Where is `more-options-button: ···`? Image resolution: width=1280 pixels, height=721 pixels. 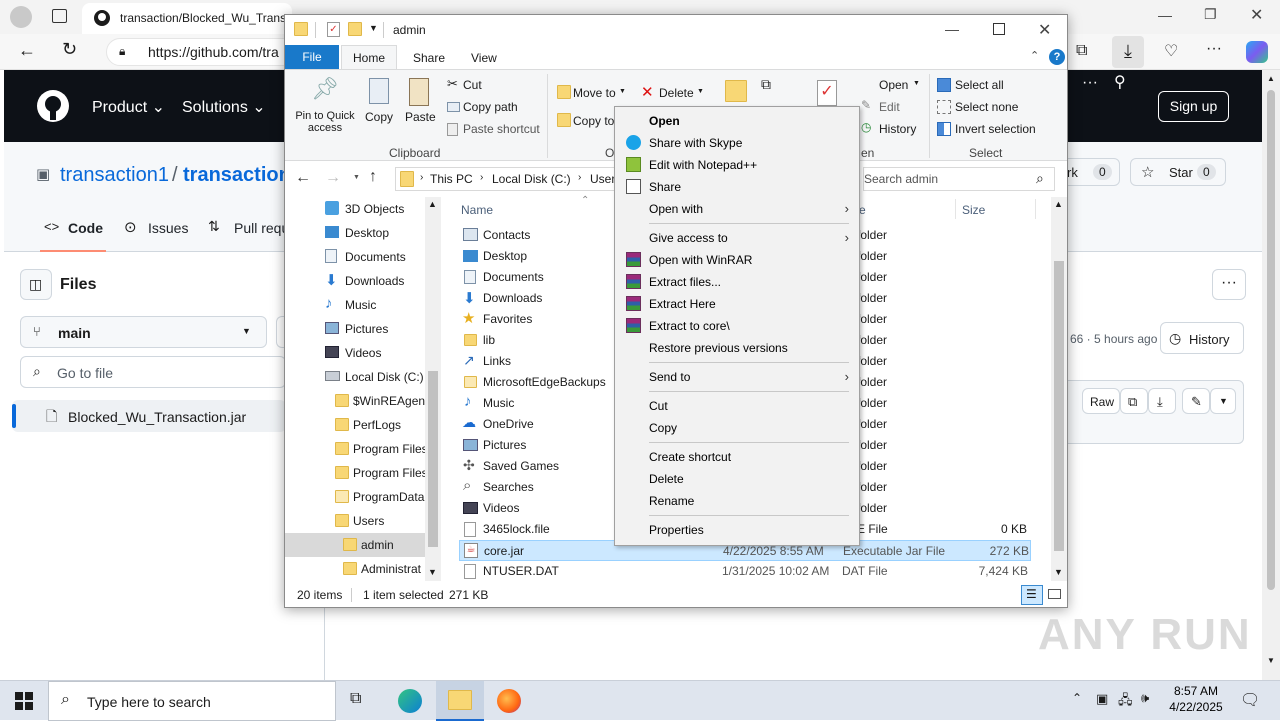
more-options-button: ··· is located at coordinates (1229, 284).